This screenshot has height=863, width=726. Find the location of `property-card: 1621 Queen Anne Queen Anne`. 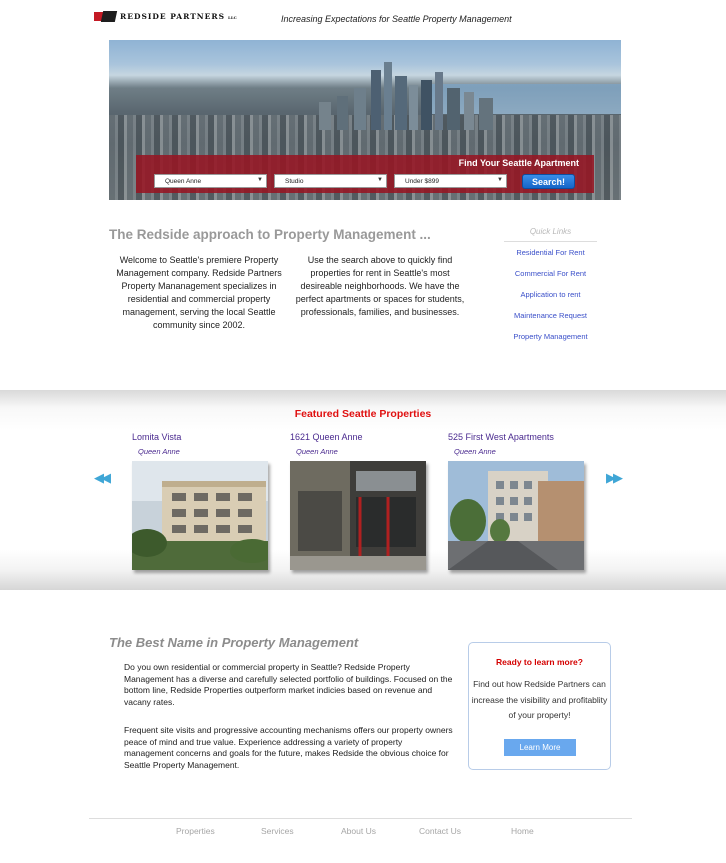

property-card: 1621 Queen Anne Queen Anne is located at coordinates (358, 501).